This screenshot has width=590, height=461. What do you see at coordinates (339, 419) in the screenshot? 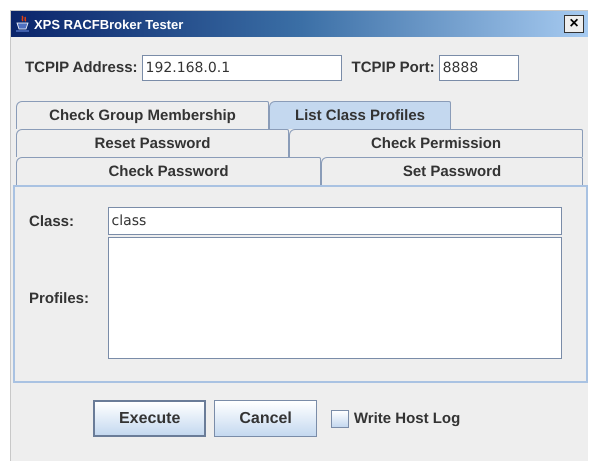
I see `write-host-log-checkbox` at bounding box center [339, 419].